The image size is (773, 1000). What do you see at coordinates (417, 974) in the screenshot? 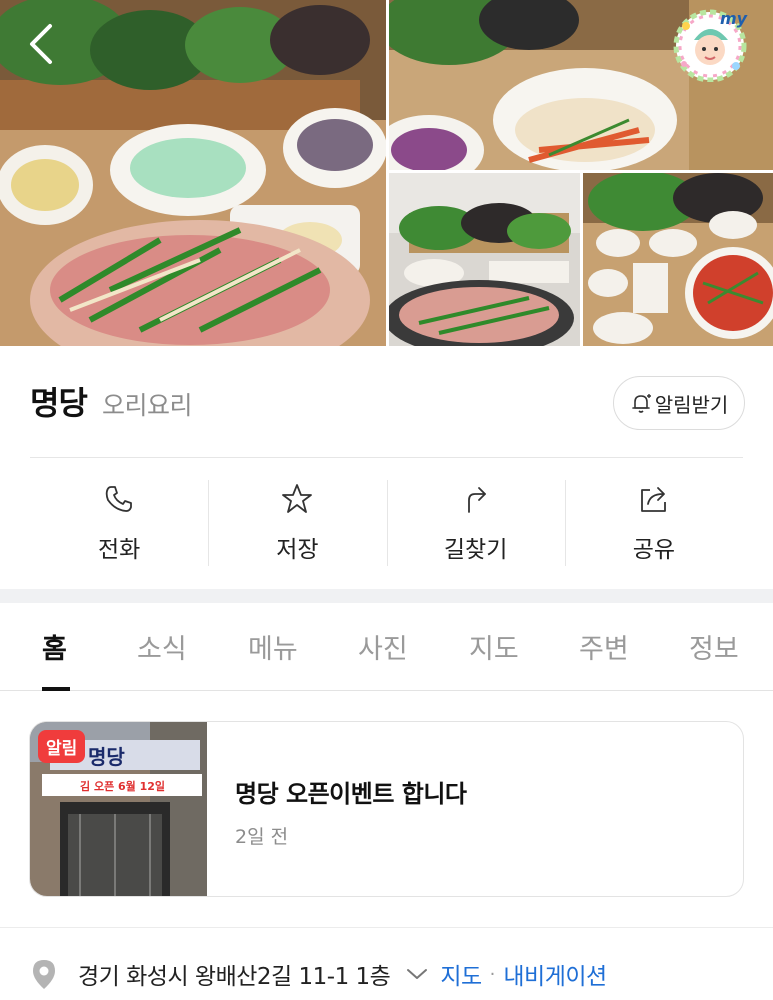
I see `chevron-down-icon` at bounding box center [417, 974].